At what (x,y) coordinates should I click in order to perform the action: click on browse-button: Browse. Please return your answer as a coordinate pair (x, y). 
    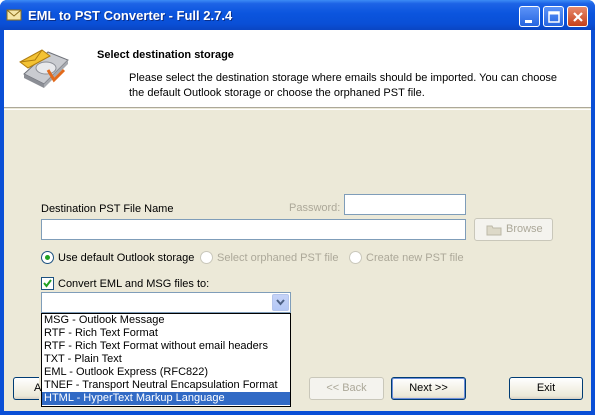
    Looking at the image, I should click on (513, 229).